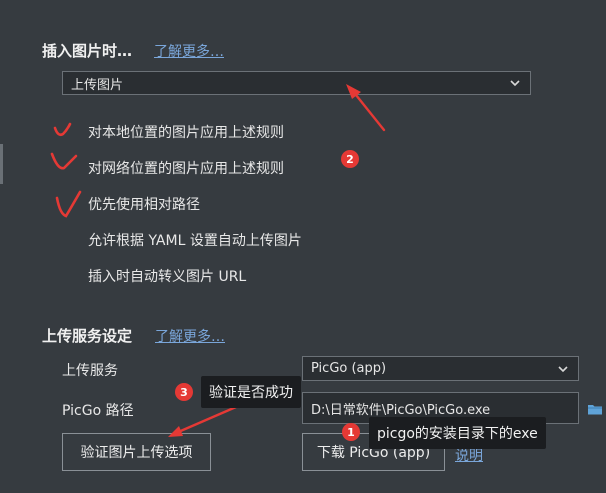 The width and height of the screenshot is (606, 493). Describe the element at coordinates (186, 132) in the screenshot. I see `option-local-images: 对本地位置的图片应用上述规则` at that location.